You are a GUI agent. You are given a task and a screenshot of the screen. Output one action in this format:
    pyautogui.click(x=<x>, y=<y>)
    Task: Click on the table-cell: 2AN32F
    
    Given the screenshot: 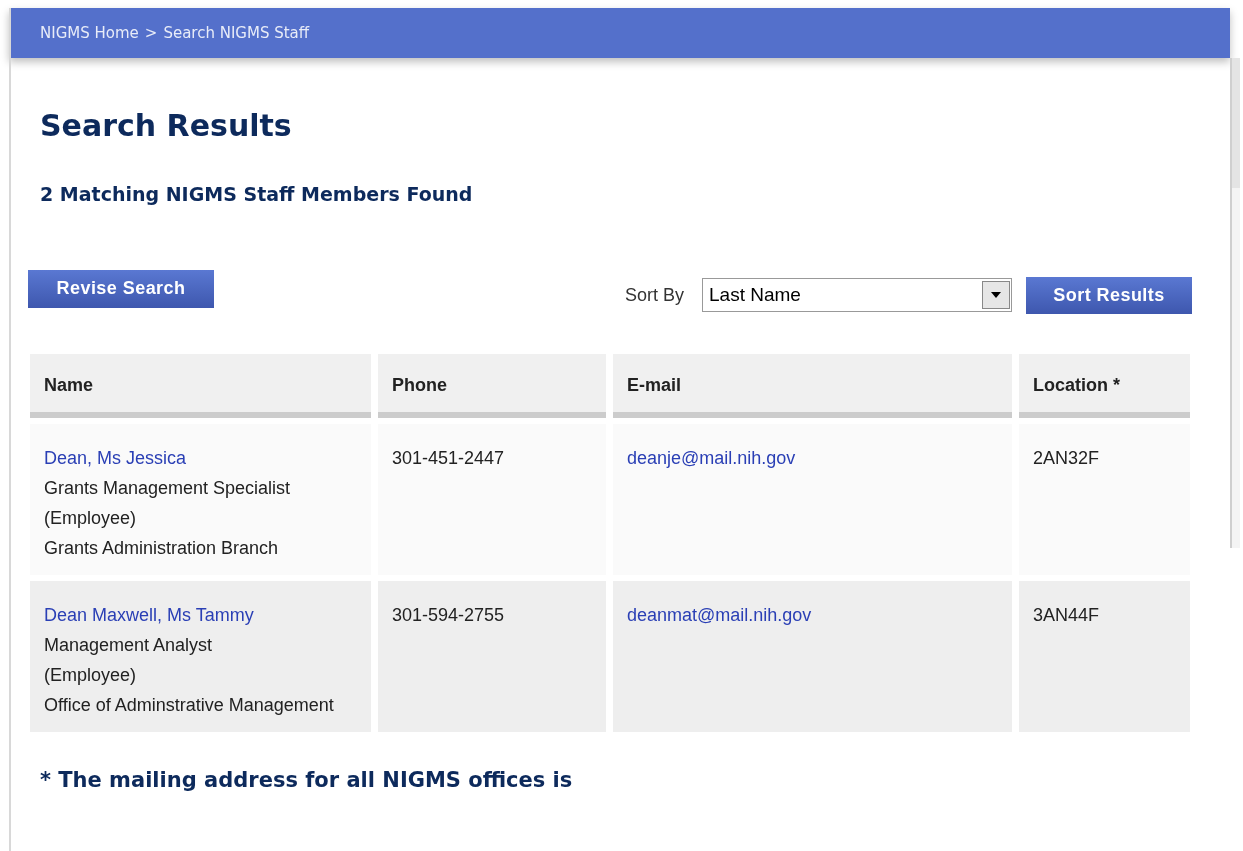 What is the action you would take?
    pyautogui.click(x=1104, y=499)
    